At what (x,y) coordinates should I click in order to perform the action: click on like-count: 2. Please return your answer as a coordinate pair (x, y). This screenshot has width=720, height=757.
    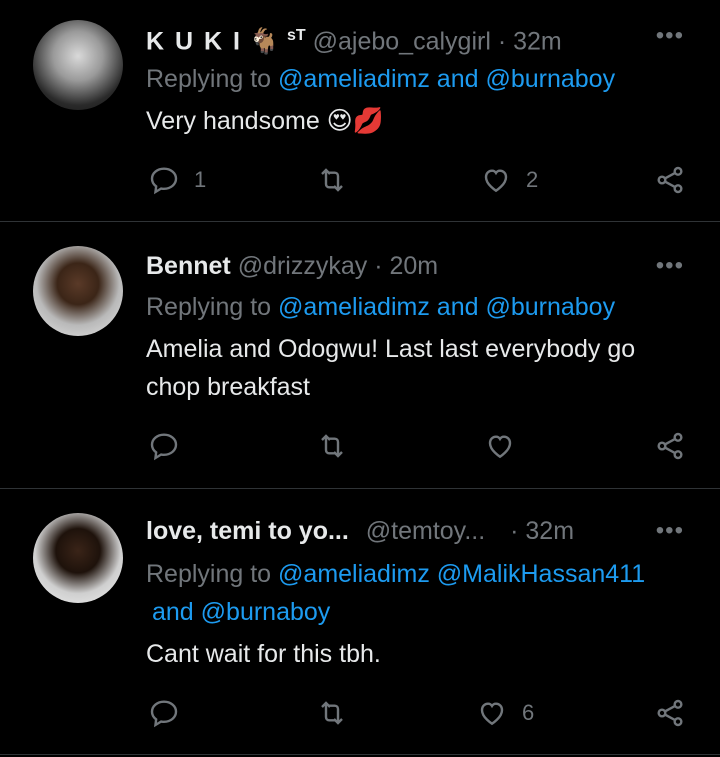
    Looking at the image, I should click on (532, 179).